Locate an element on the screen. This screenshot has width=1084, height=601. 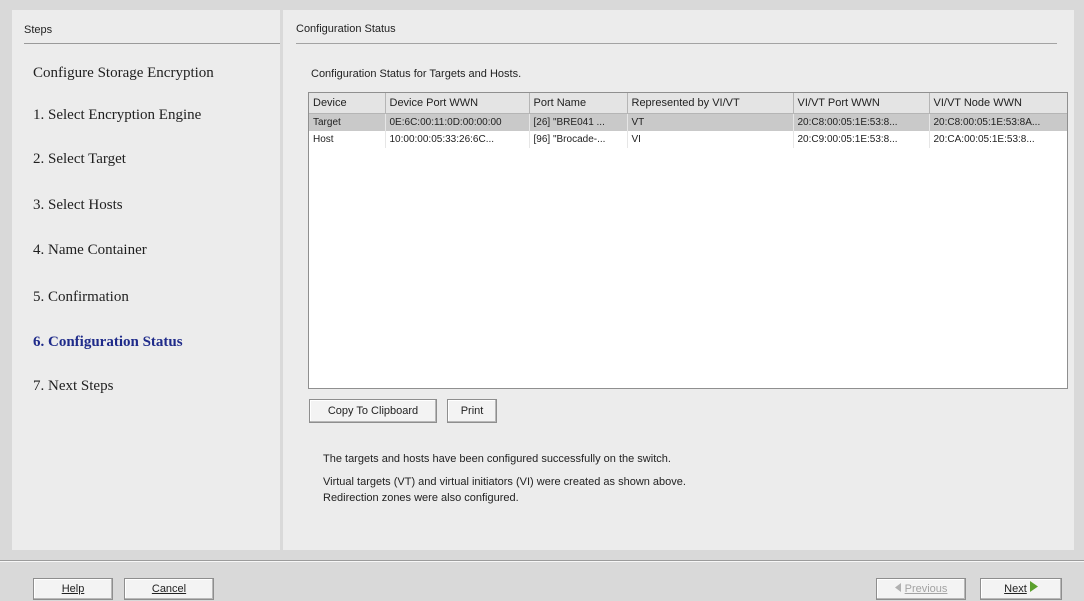
step-select-encryption-engine: 1. Select Encryption Engine is located at coordinates (117, 115).